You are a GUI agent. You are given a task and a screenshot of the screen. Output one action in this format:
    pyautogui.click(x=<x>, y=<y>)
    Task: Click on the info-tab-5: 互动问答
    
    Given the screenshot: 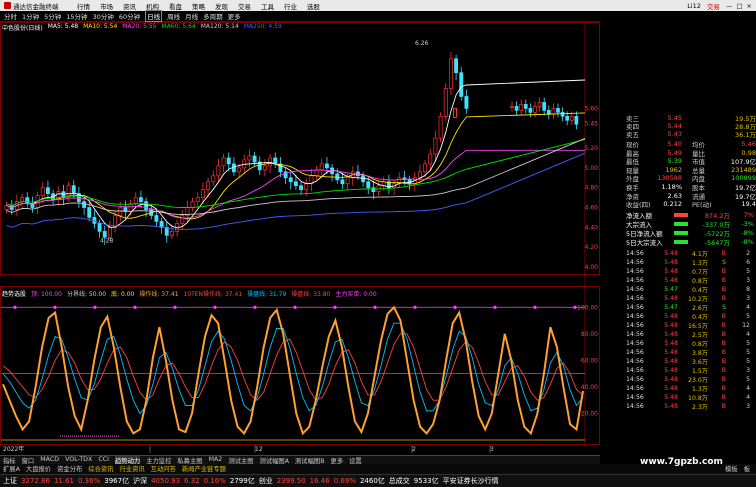 What is the action you would take?
    pyautogui.click(x=163, y=469)
    